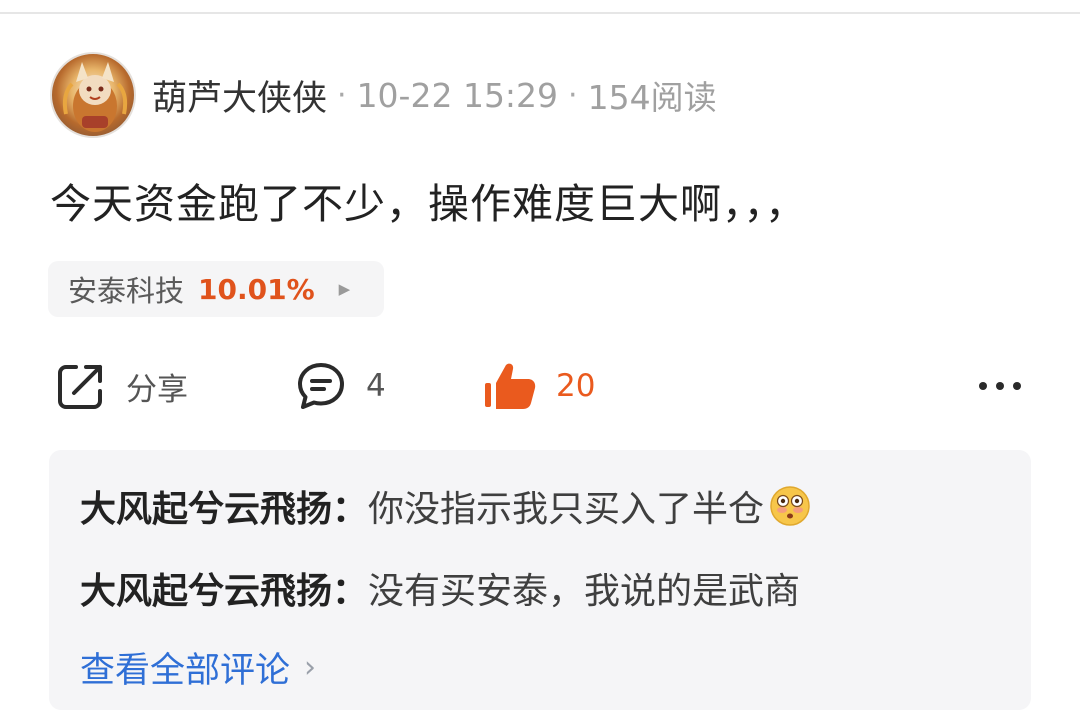 The image size is (1080, 710). I want to click on comment-text: 没有买安泰，我说的是武商, so click(584, 591).